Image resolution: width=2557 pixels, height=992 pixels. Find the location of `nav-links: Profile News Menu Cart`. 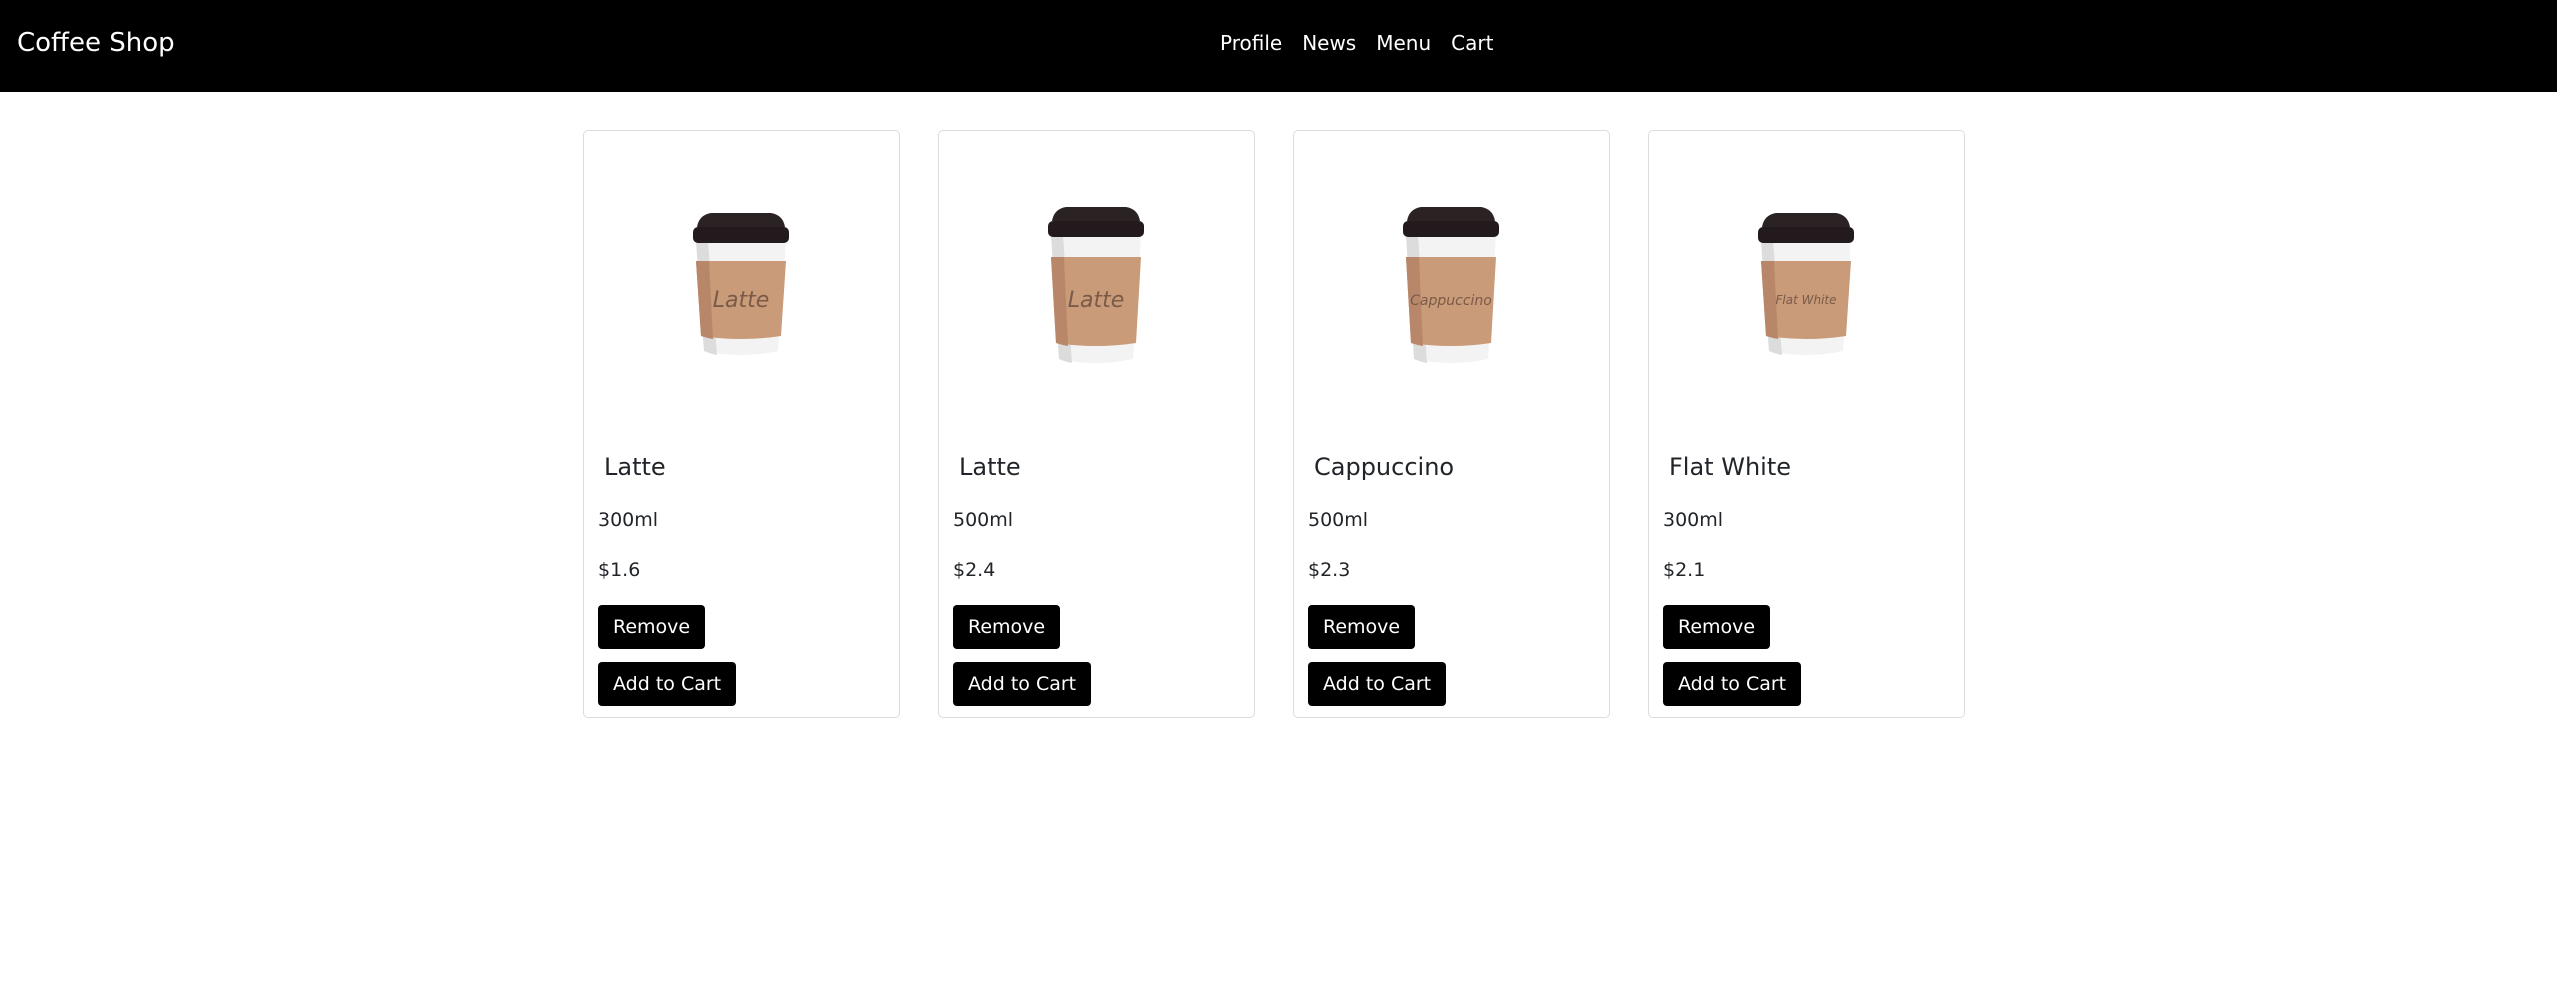

nav-links: Profile News Menu Cart is located at coordinates (1356, 43).